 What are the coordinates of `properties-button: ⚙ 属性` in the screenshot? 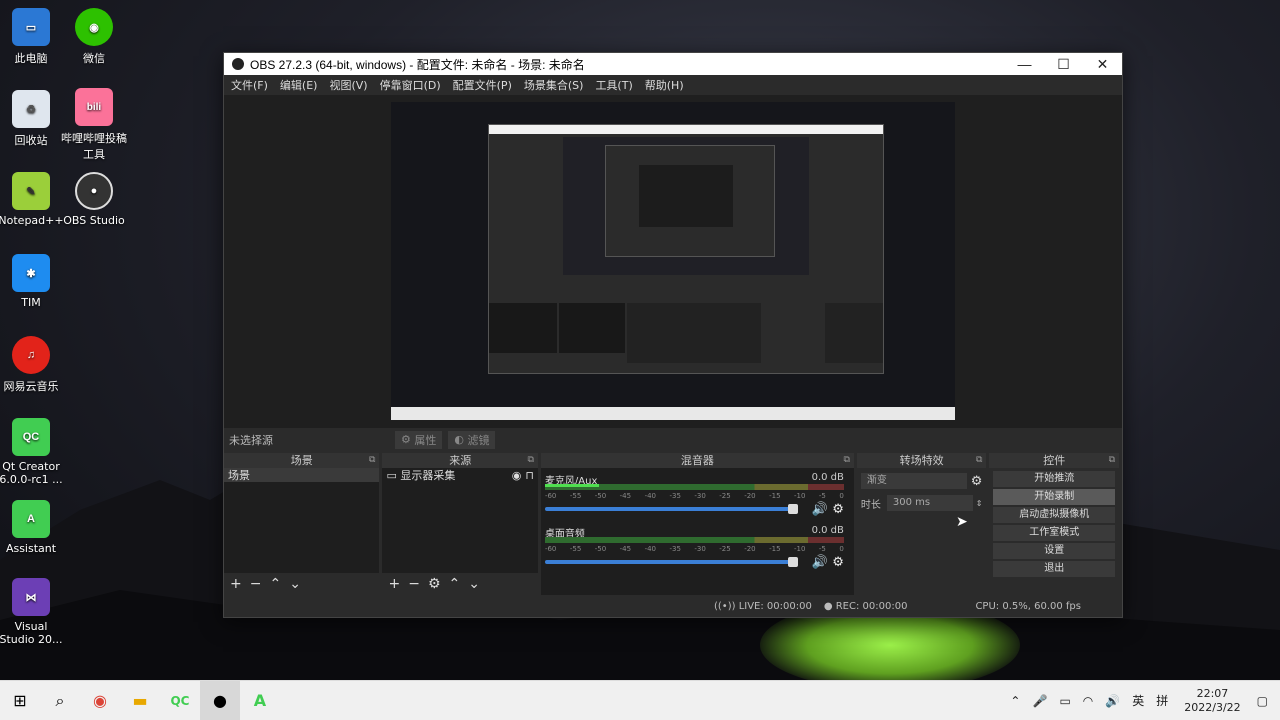 It's located at (419, 439).